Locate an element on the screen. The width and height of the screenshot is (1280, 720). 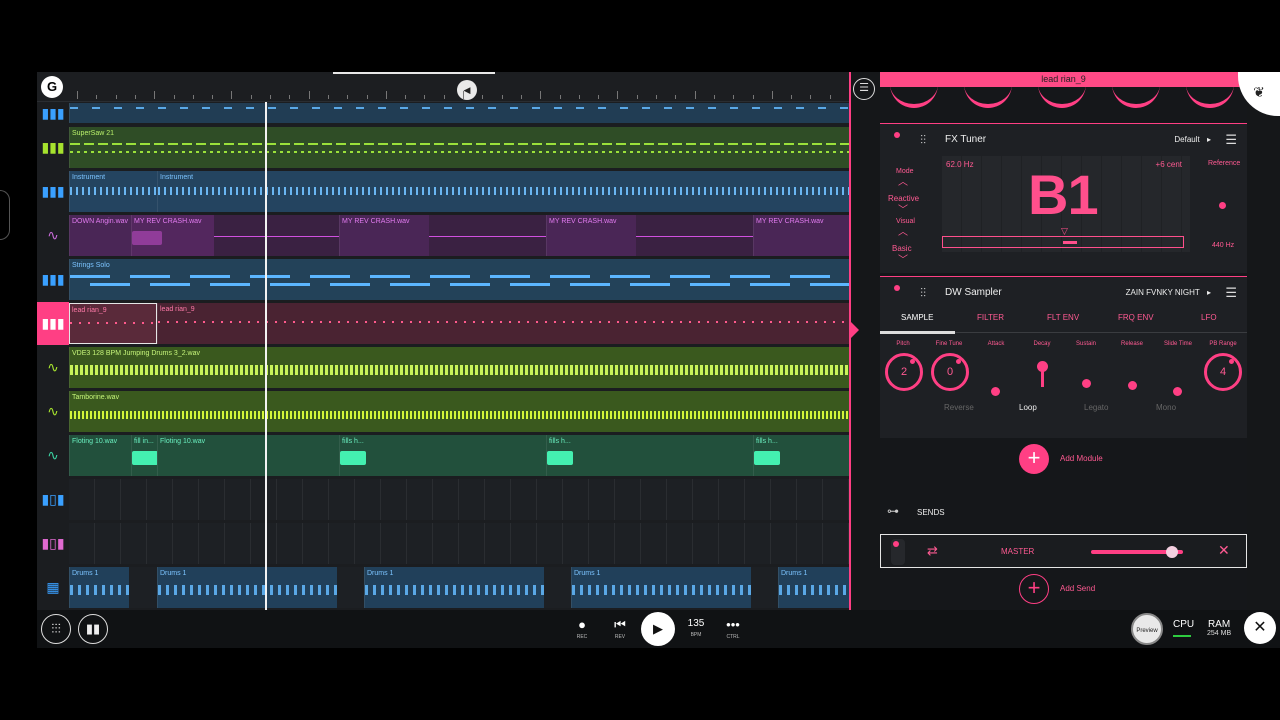
clip: Tamborine.wav is located at coordinates (459, 411).